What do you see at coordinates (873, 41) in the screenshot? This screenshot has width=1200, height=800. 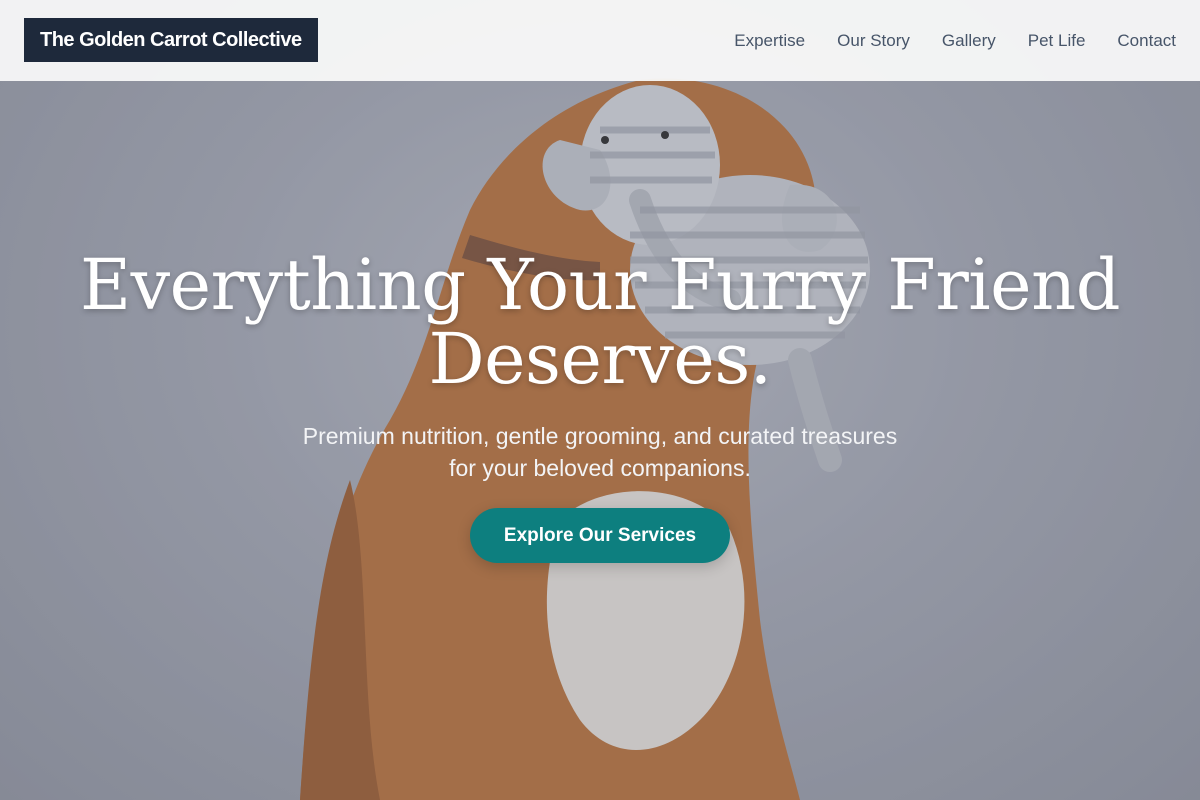 I see `nav-link-our-story: Our Story` at bounding box center [873, 41].